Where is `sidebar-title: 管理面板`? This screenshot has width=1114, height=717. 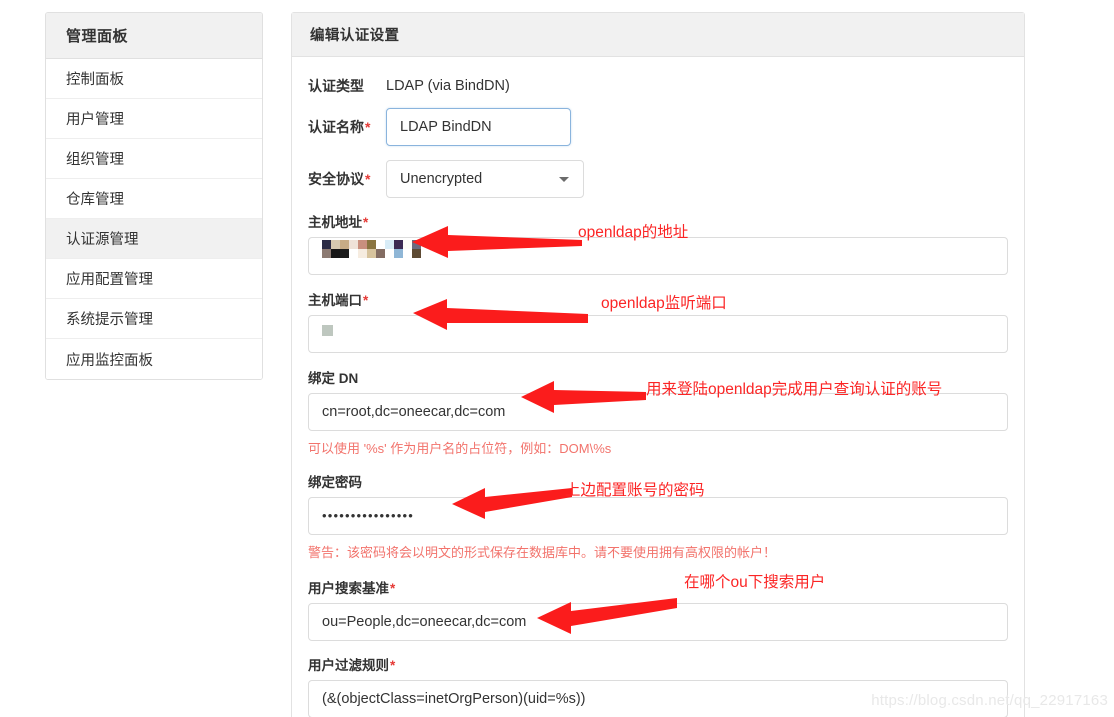 sidebar-title: 管理面板 is located at coordinates (154, 36).